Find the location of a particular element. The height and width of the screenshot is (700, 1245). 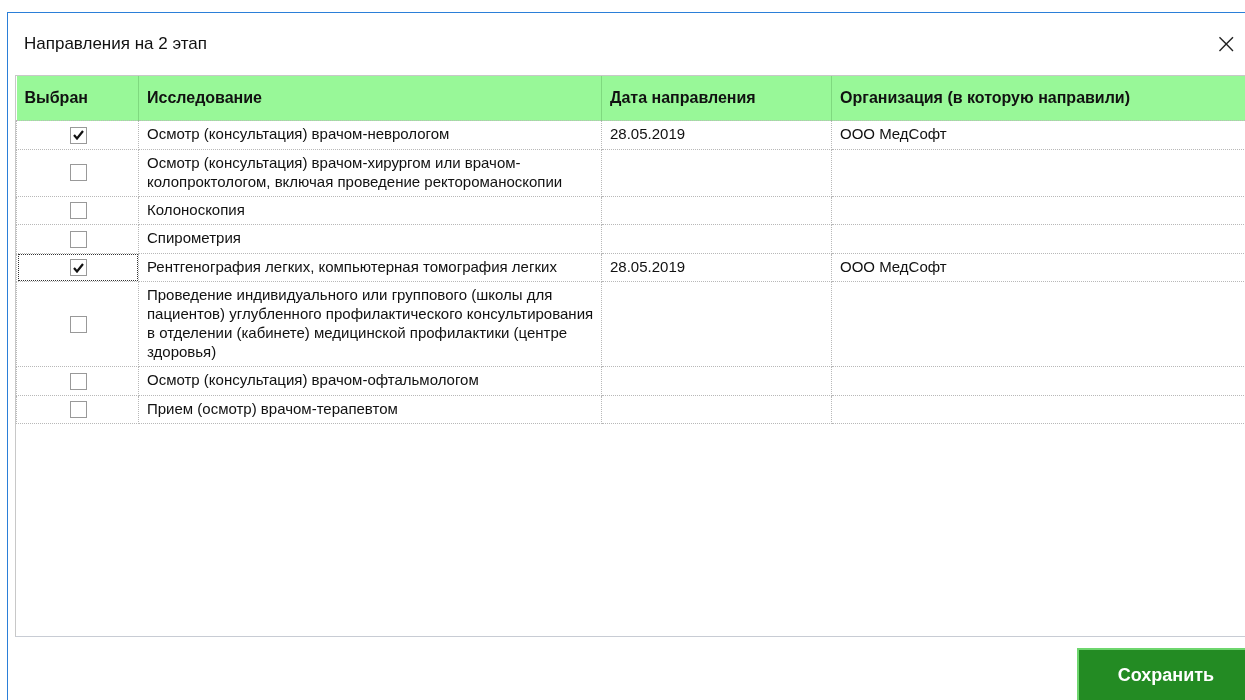

window-title: Направления на 2 этап is located at coordinates (115, 44).